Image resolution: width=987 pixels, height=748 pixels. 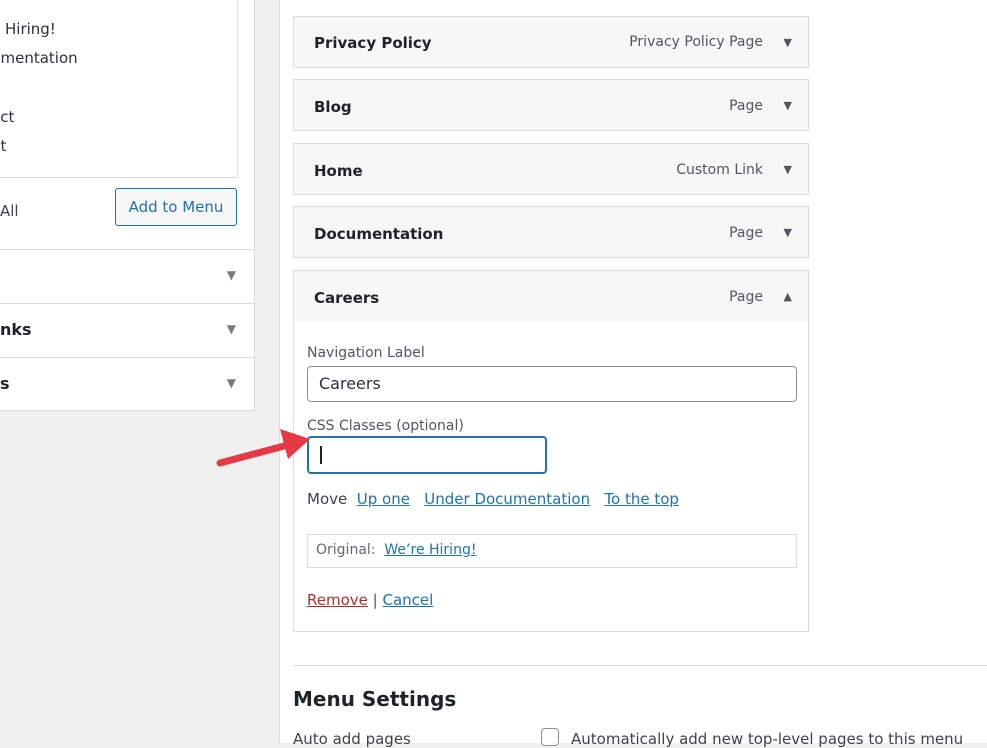 I want to click on menu-item-title: Careers, so click(x=347, y=298).